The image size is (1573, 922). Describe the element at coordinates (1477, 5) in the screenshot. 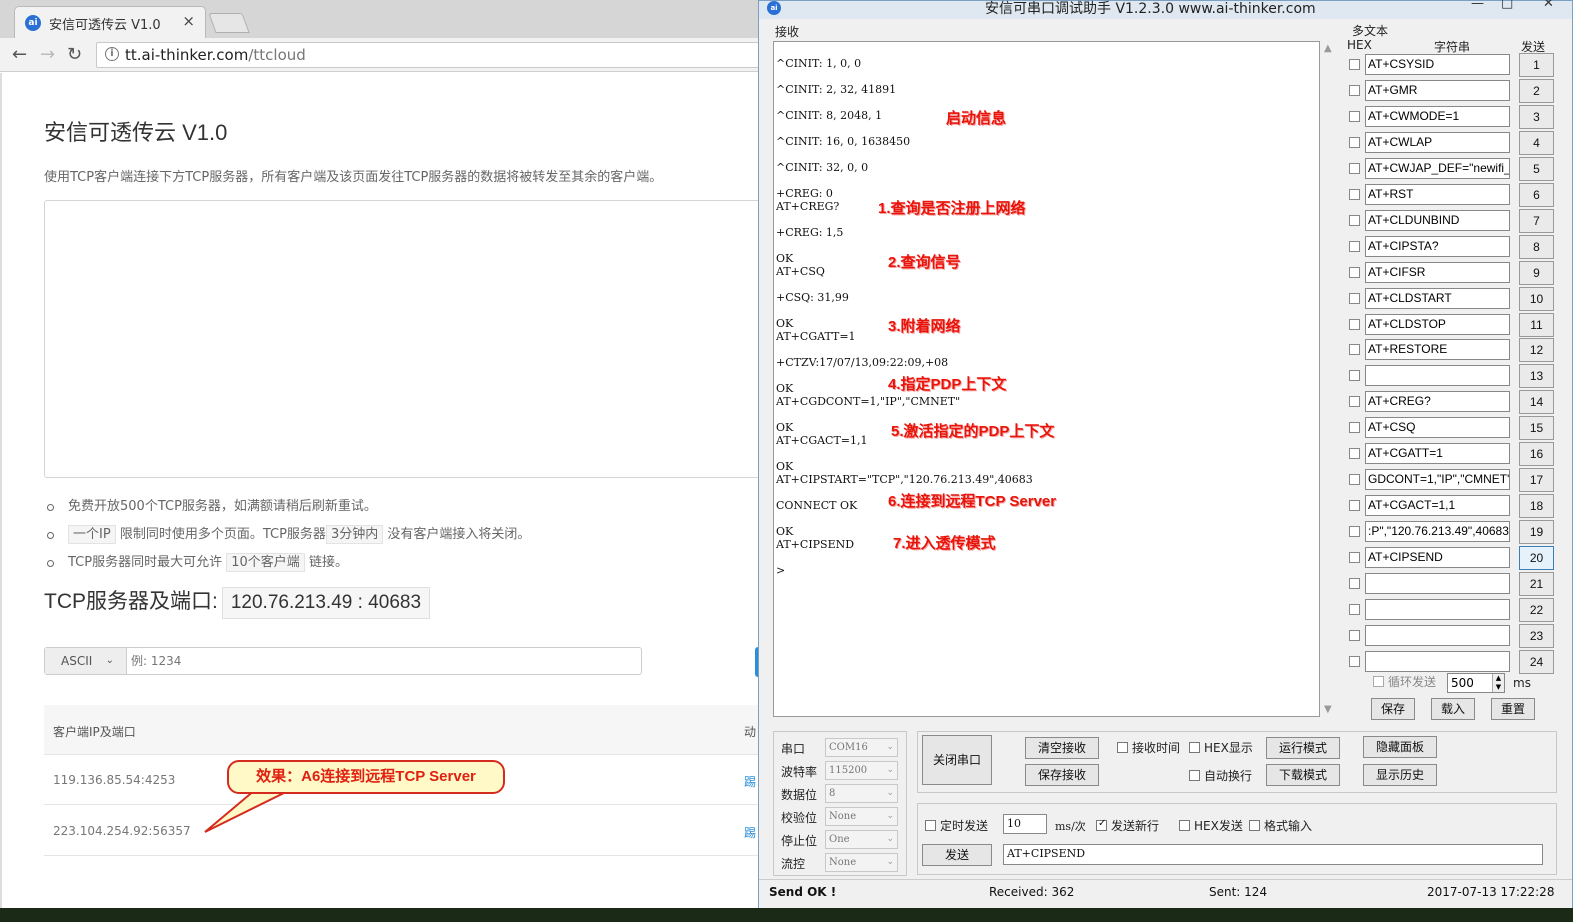

I see `minimize-icon: —` at that location.